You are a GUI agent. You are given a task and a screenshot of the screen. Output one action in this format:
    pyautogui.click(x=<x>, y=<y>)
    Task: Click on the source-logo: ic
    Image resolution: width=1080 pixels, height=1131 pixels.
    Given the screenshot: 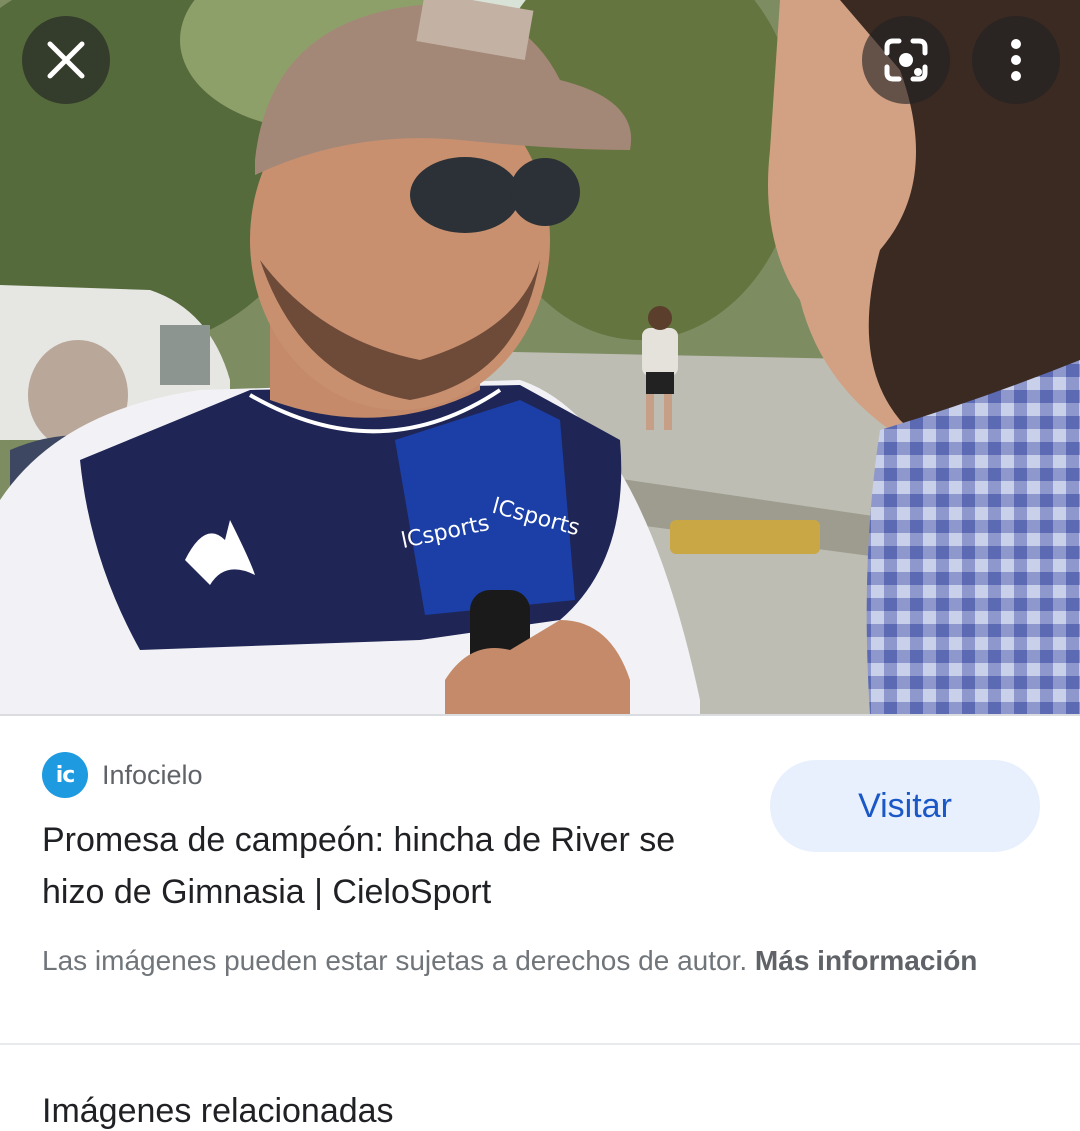 What is the action you would take?
    pyautogui.click(x=65, y=775)
    